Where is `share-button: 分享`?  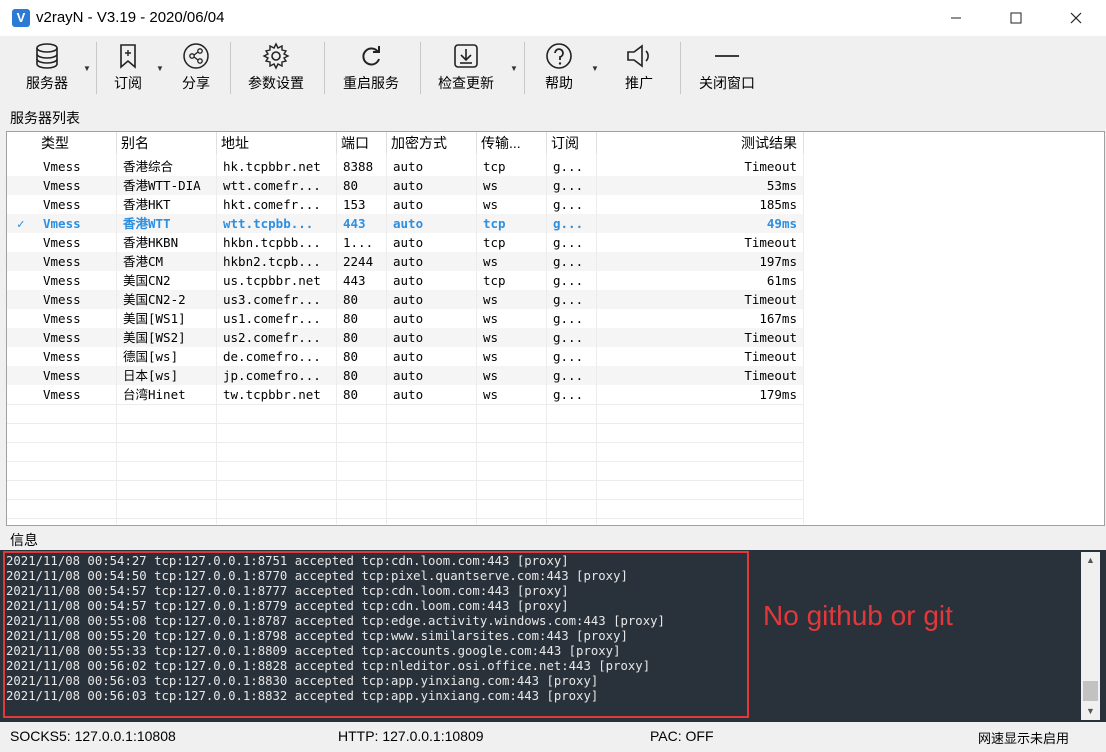 share-button: 分享 is located at coordinates (196, 70).